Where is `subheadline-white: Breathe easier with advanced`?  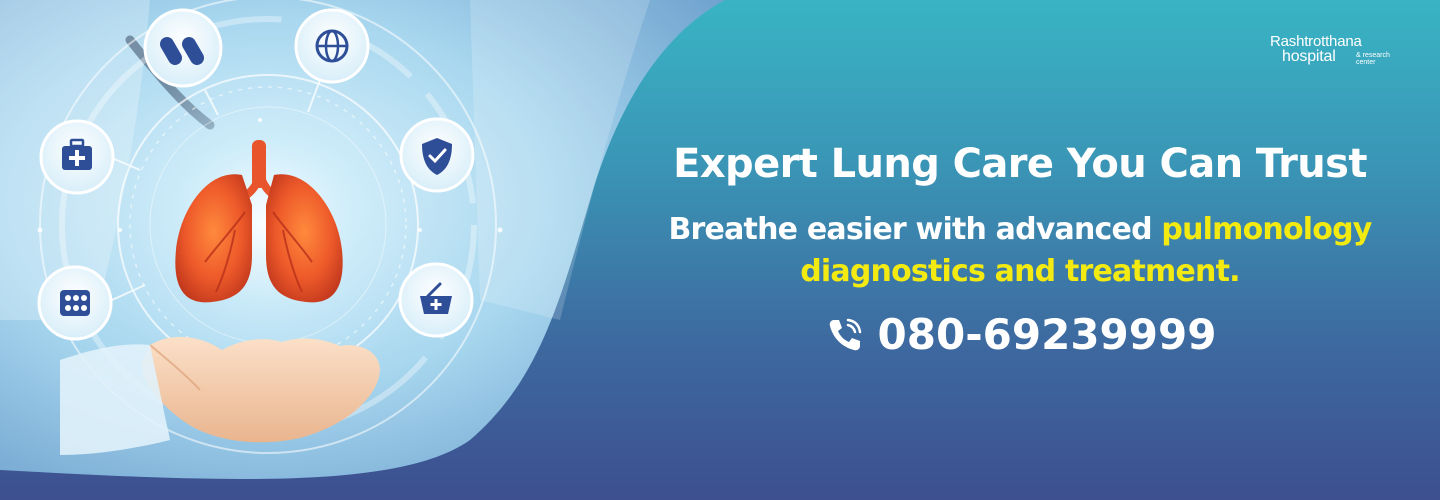 subheadline-white: Breathe easier with advanced is located at coordinates (915, 229).